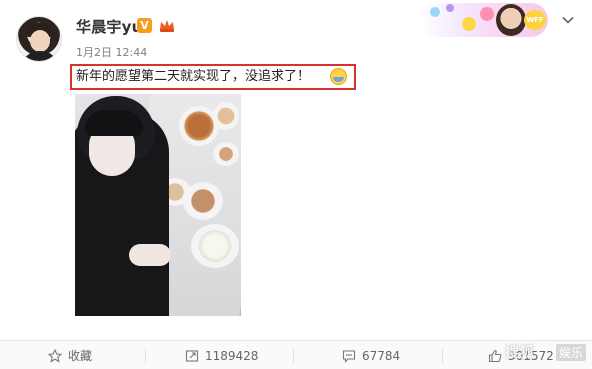  Describe the element at coordinates (469, 24) in the screenshot. I see `star-decoration-icon` at that location.